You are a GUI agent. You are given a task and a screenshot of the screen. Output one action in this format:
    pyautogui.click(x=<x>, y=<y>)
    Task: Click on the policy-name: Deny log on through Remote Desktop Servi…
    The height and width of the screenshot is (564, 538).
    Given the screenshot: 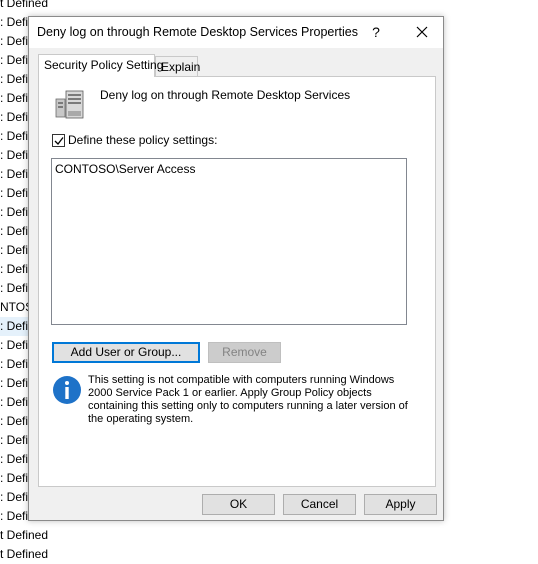 What is the action you would take?
    pyautogui.click(x=225, y=95)
    